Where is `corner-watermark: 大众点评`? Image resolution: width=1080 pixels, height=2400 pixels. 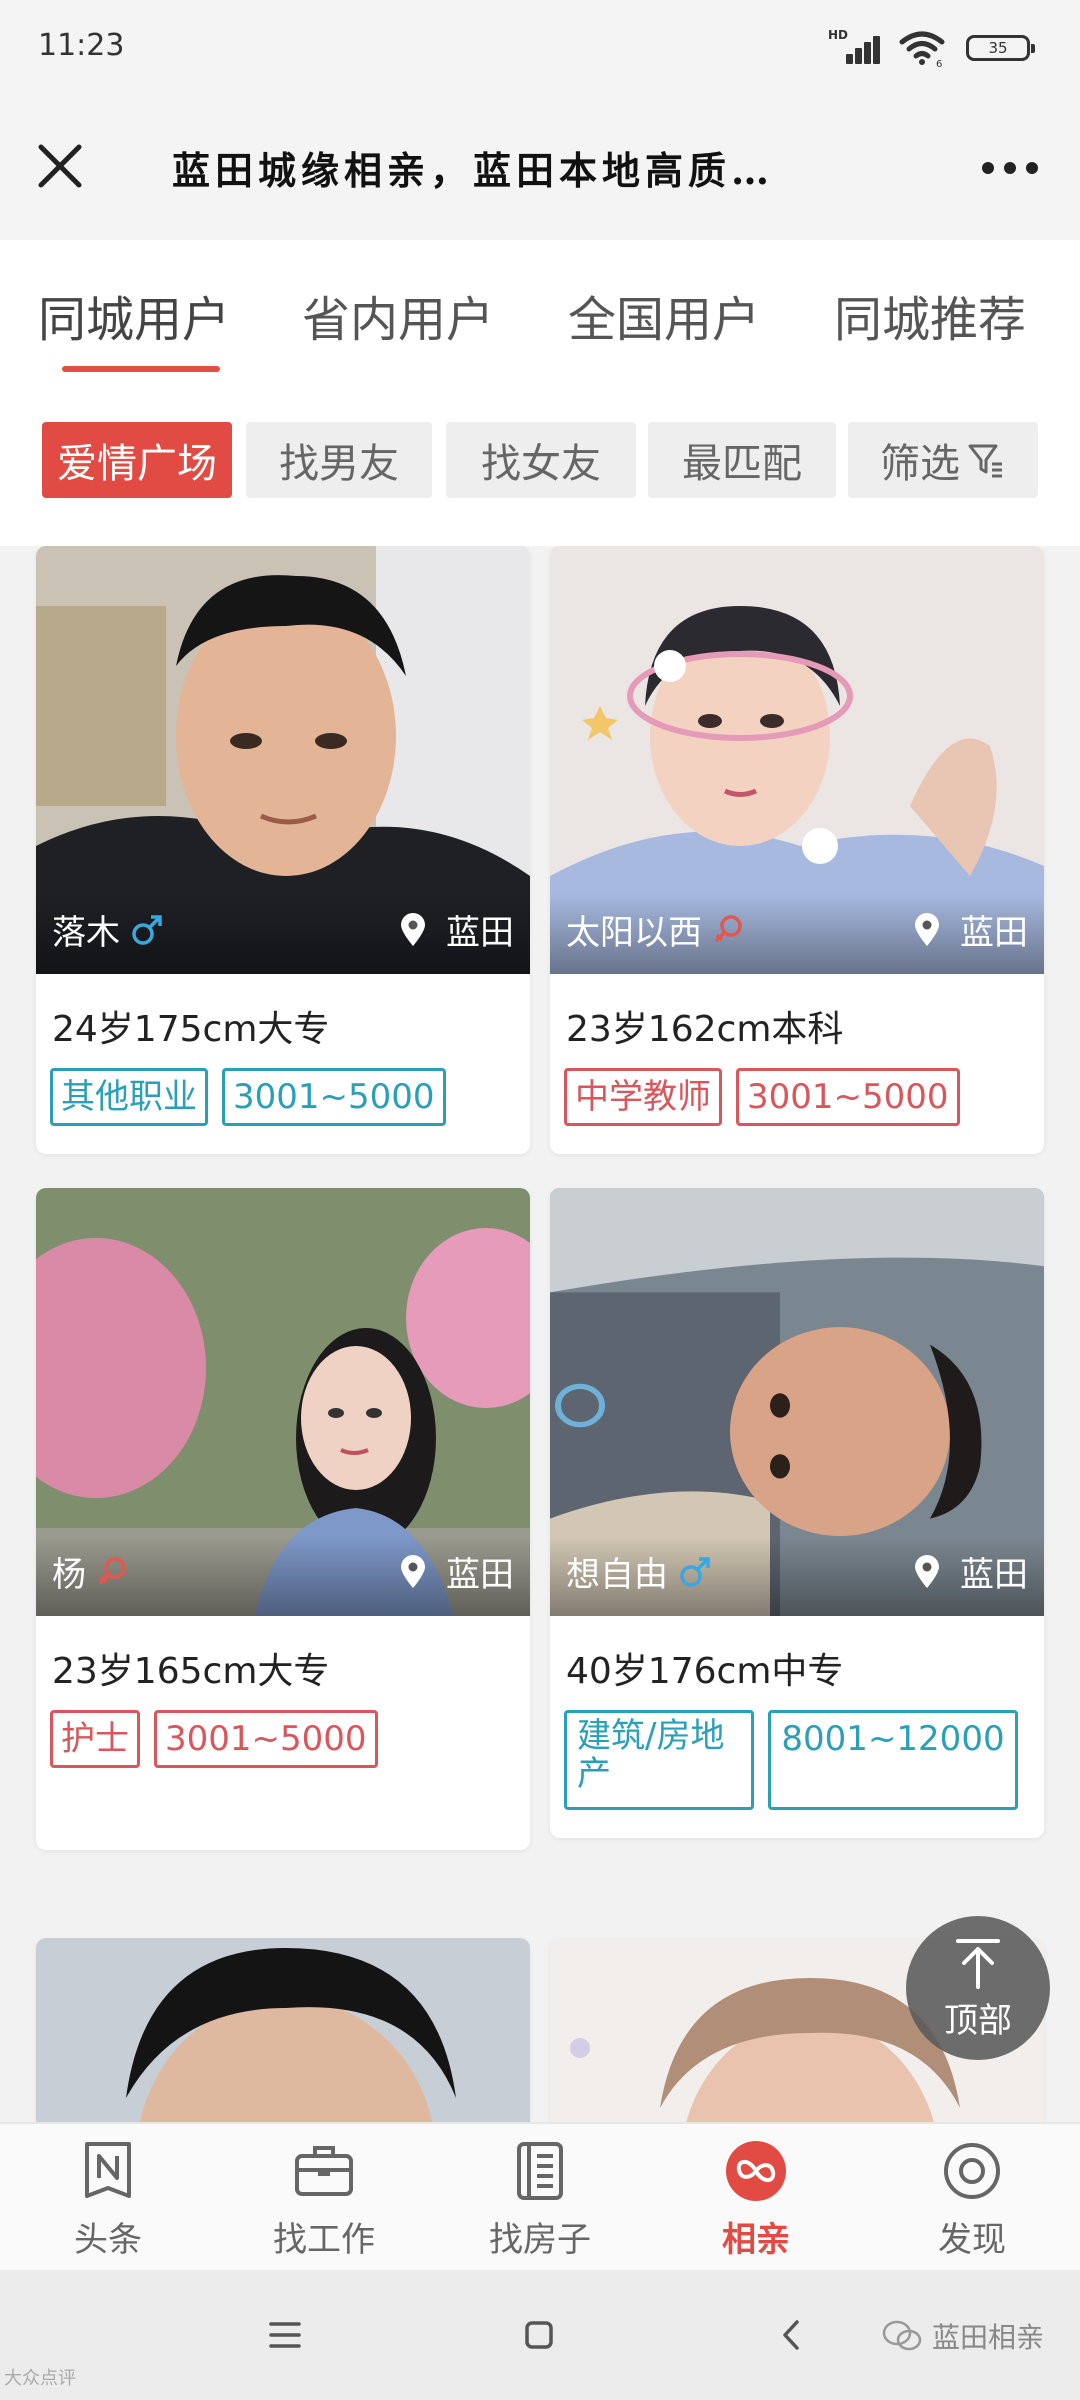
corner-watermark: 大众点评 is located at coordinates (40, 2378).